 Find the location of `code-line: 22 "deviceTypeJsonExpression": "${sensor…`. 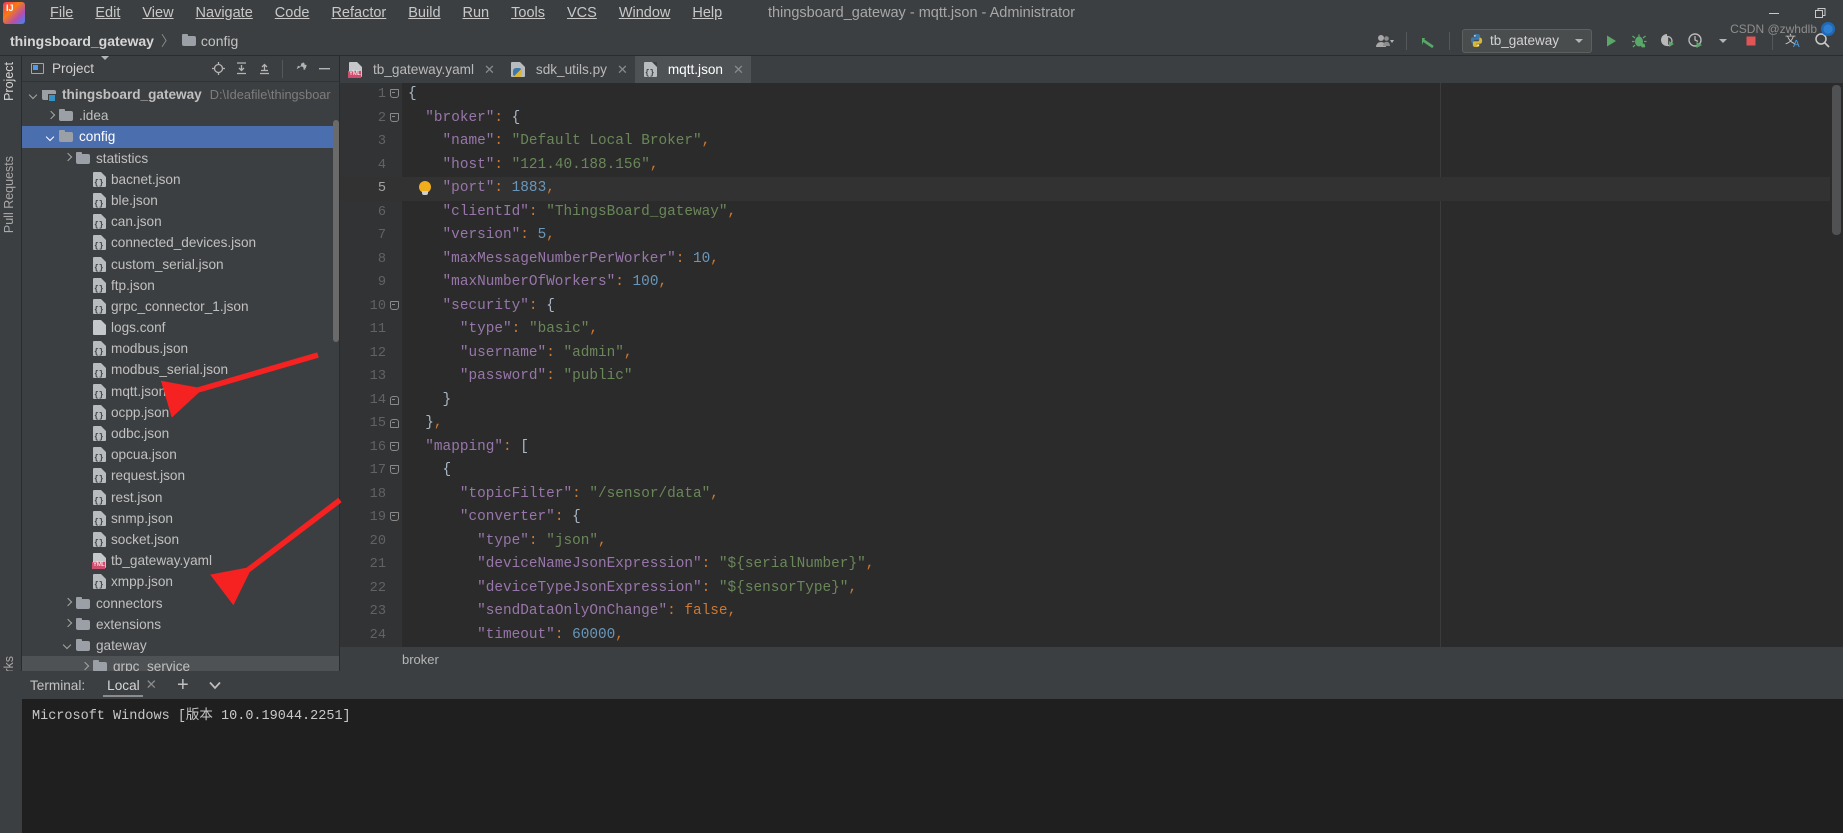

code-line: 22 "deviceTypeJsonExpression": "${sensor… is located at coordinates (1091, 589).